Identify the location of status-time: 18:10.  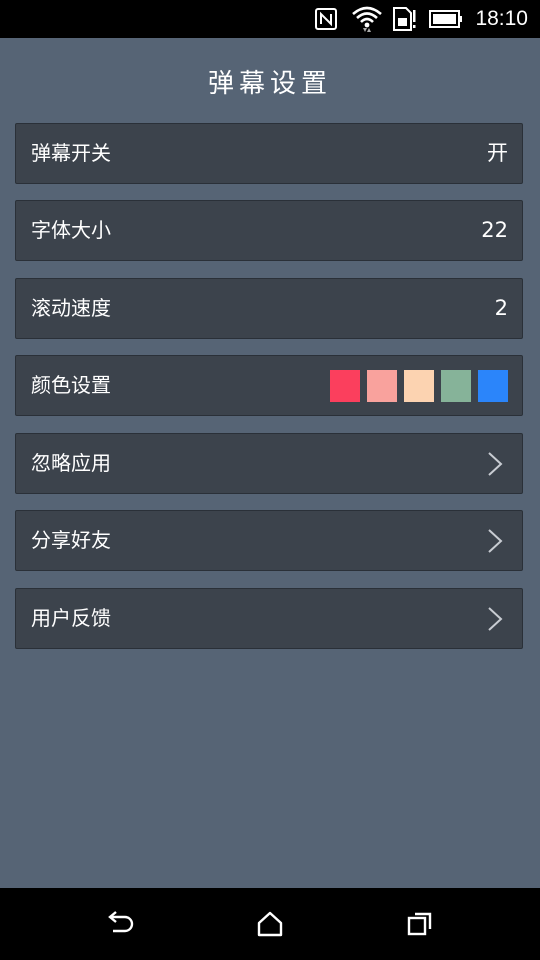
(501, 18).